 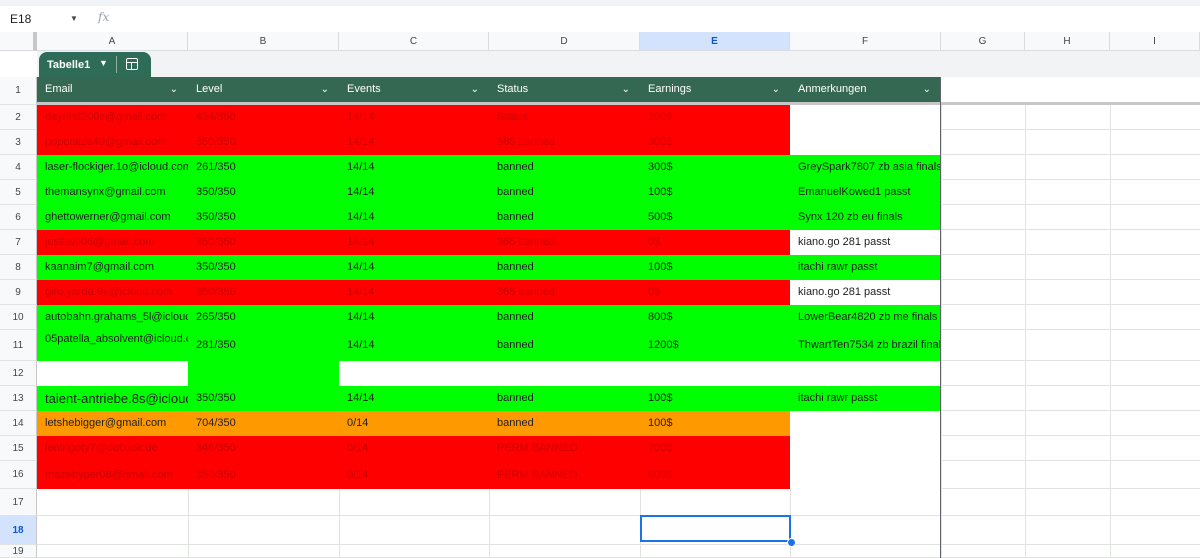 I want to click on row-header-13: 13, so click(x=18, y=398).